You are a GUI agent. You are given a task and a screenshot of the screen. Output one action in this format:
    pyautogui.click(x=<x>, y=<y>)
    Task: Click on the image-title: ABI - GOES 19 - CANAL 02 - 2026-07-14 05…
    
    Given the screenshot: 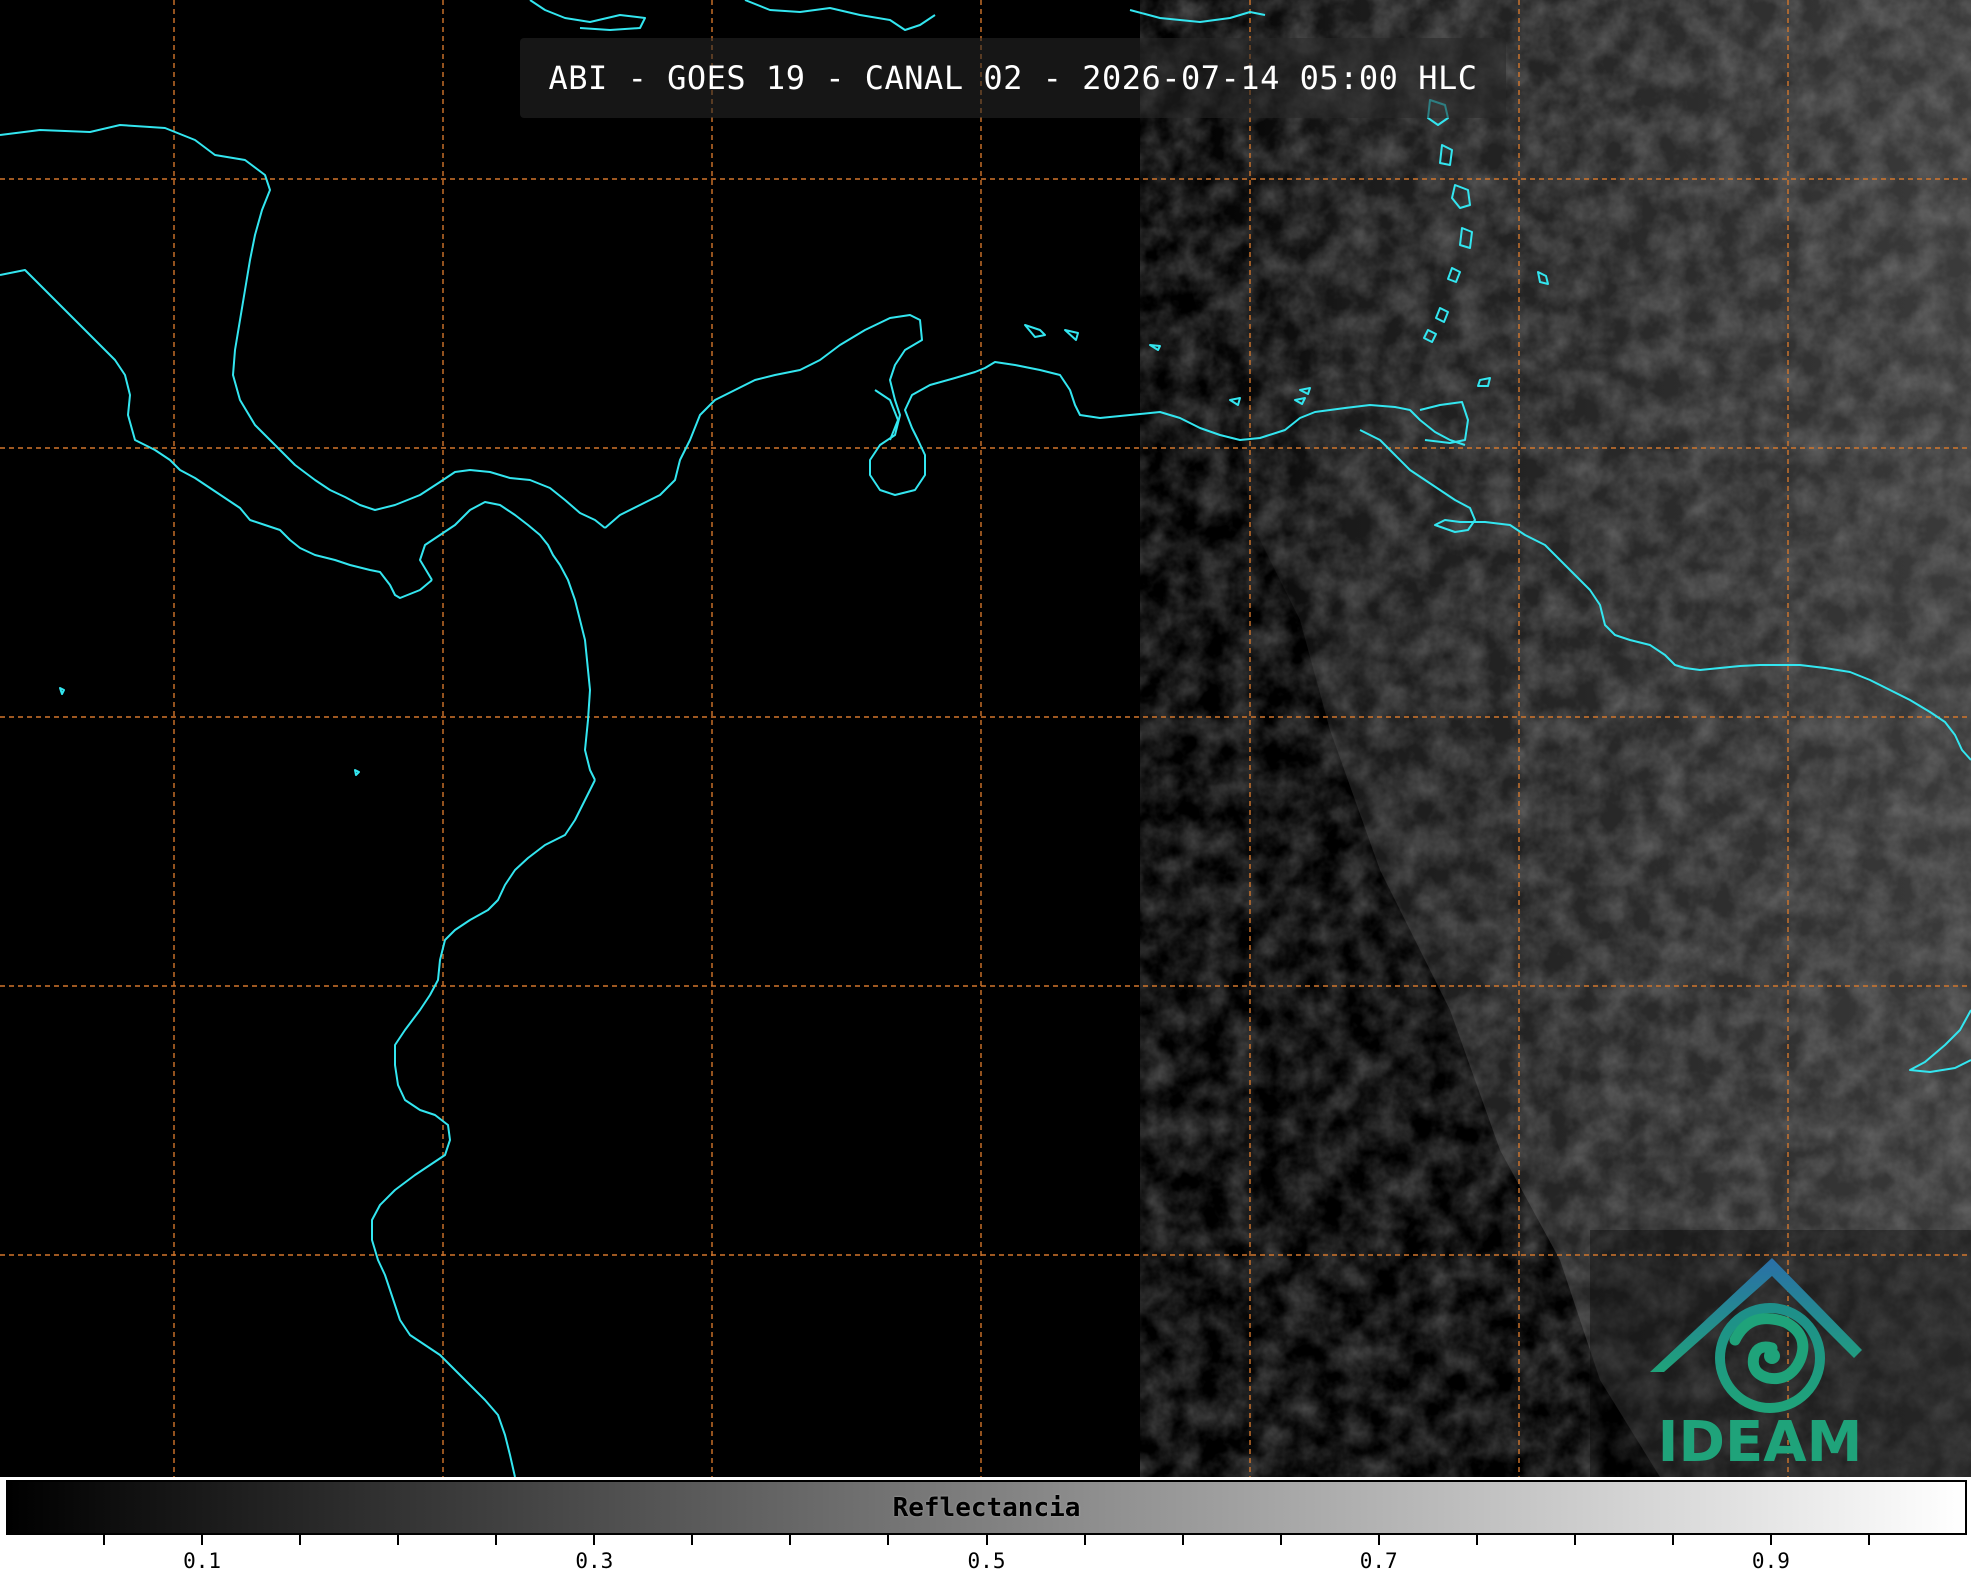 What is the action you would take?
    pyautogui.click(x=1013, y=78)
    